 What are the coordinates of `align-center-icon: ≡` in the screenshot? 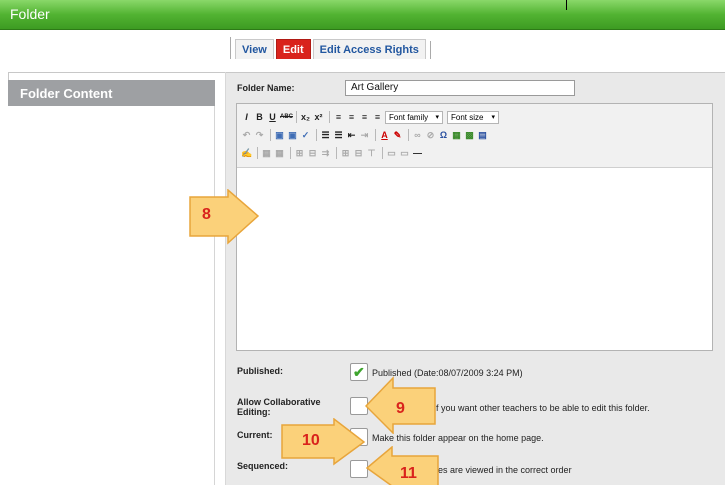 It's located at (351, 117).